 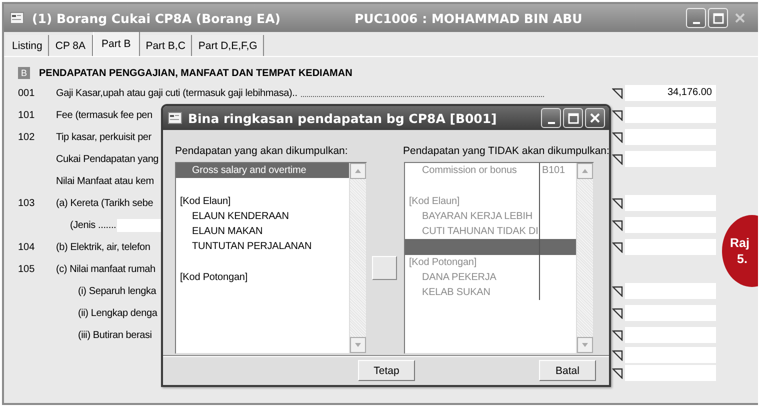 What do you see at coordinates (740, 243) in the screenshot?
I see `badge-text: Raj` at bounding box center [740, 243].